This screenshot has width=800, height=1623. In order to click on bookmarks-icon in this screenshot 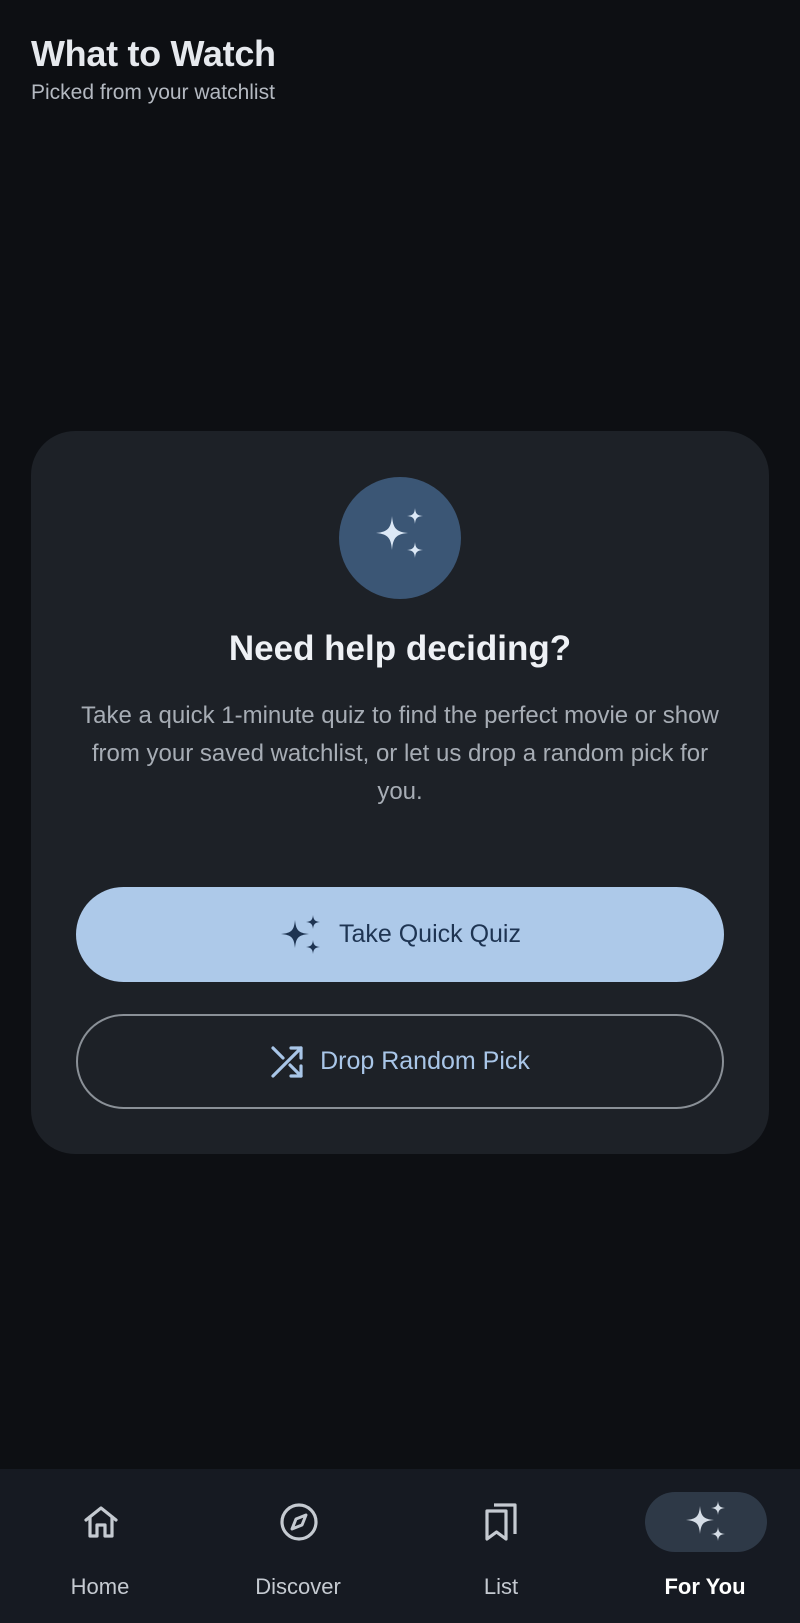, I will do `click(502, 1522)`.